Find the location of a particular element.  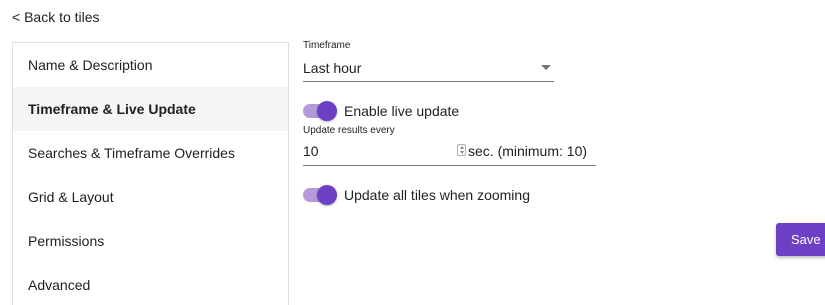

update-interval-value: 10 is located at coordinates (311, 151).